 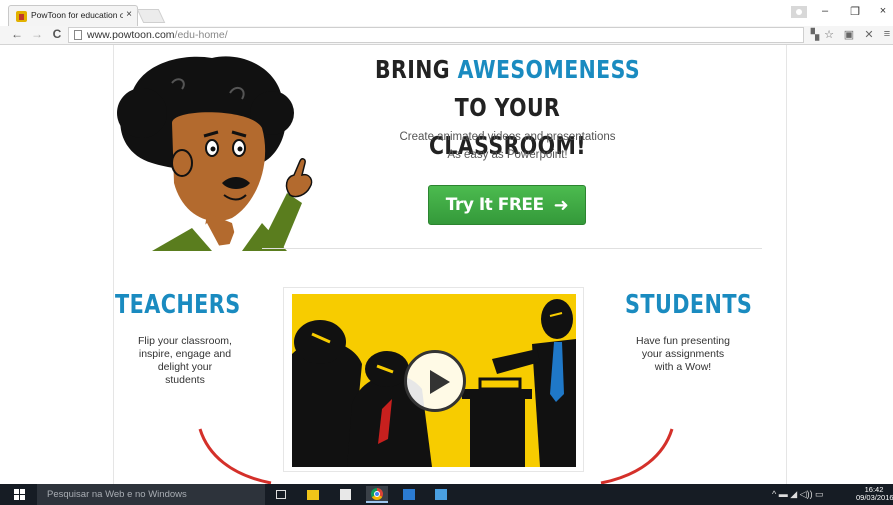 I want to click on arrow-right-icon: ➜, so click(x=561, y=205).